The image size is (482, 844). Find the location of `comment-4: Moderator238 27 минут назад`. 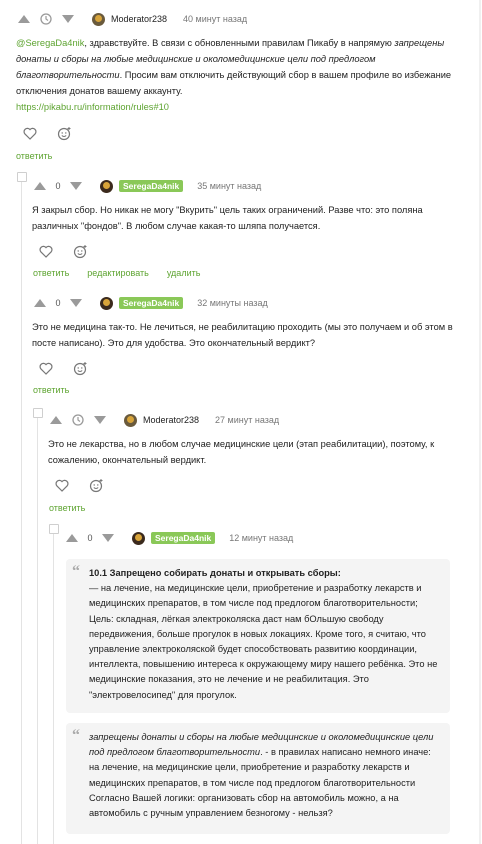

comment-4: Moderator238 27 минут назад is located at coordinates (163, 420).